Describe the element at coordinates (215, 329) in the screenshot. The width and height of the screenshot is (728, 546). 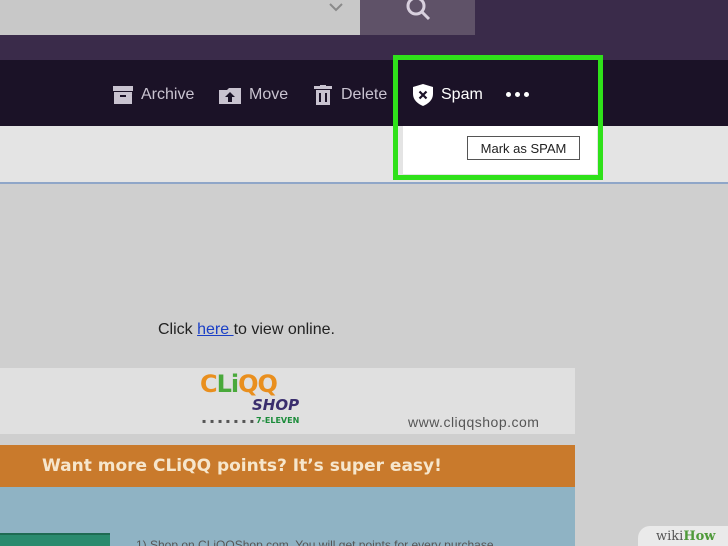
I see `view-online-link: here` at that location.